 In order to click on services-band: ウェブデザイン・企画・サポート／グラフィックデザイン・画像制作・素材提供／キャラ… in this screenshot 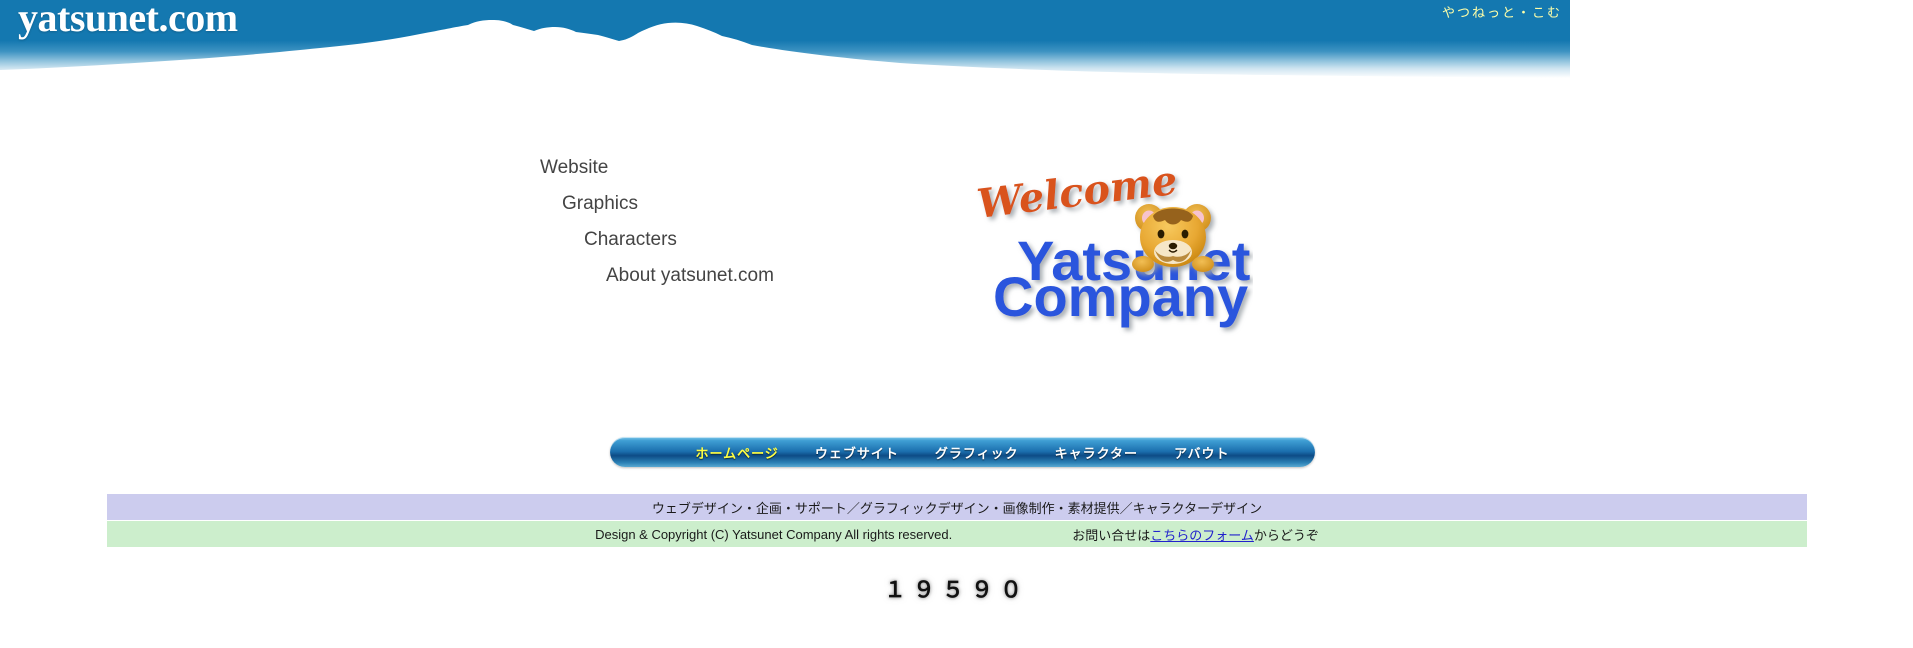, I will do `click(957, 507)`.